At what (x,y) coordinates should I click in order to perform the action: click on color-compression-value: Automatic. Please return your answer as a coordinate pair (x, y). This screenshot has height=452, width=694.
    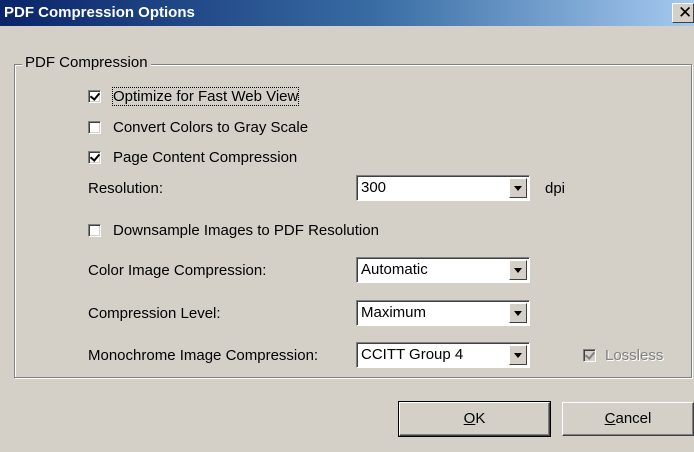
    Looking at the image, I should click on (394, 269).